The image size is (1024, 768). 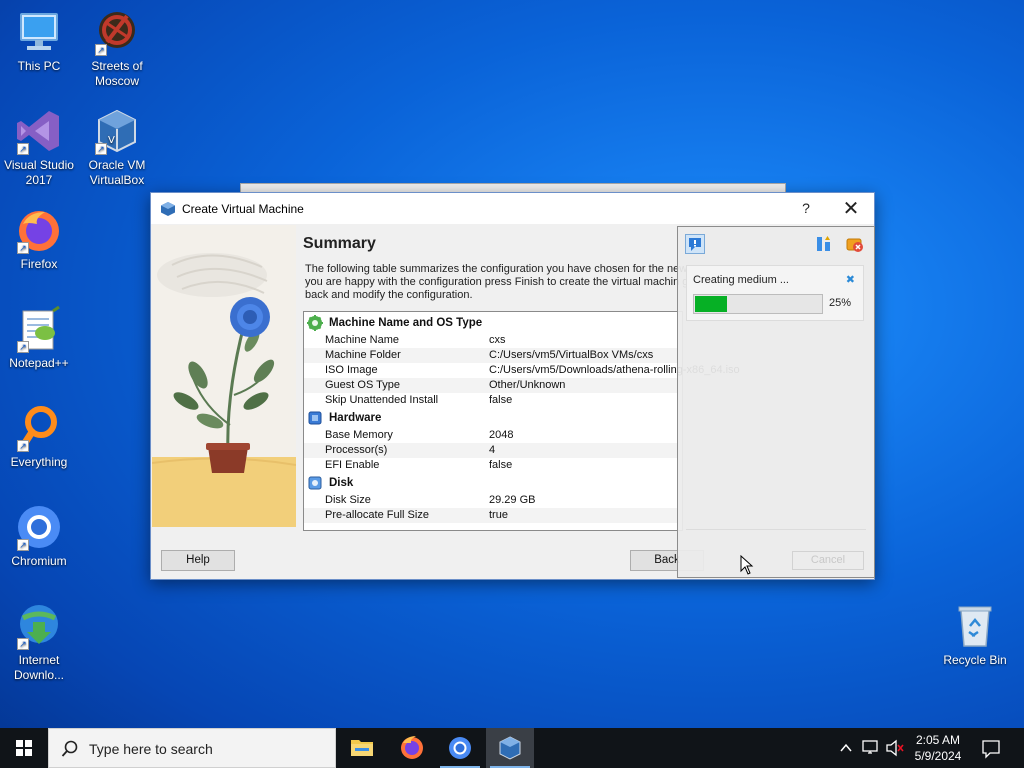 I want to click on search-icon, so click(x=70, y=749).